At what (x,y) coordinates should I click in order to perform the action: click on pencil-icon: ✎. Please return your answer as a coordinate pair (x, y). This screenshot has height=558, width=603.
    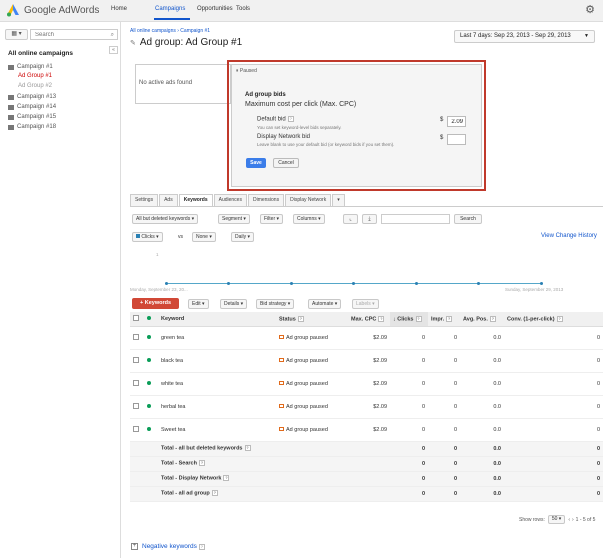
    Looking at the image, I should click on (133, 43).